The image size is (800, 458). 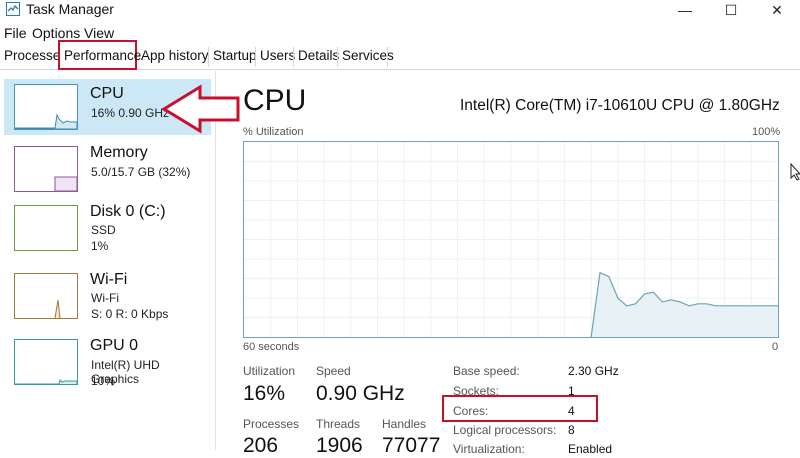 I want to click on base-speed-label: Base speed:, so click(x=486, y=371).